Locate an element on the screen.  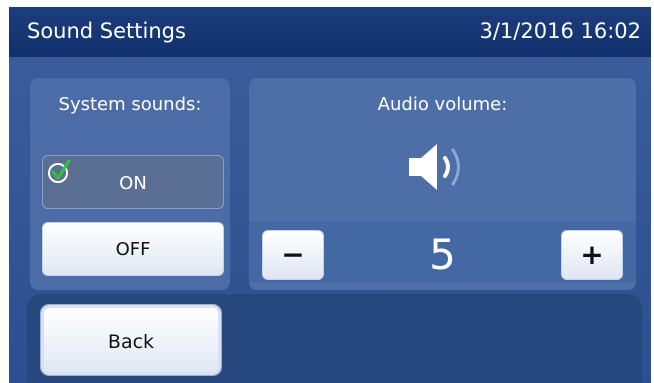
system-sounds-label: System sounds: is located at coordinates (130, 104).